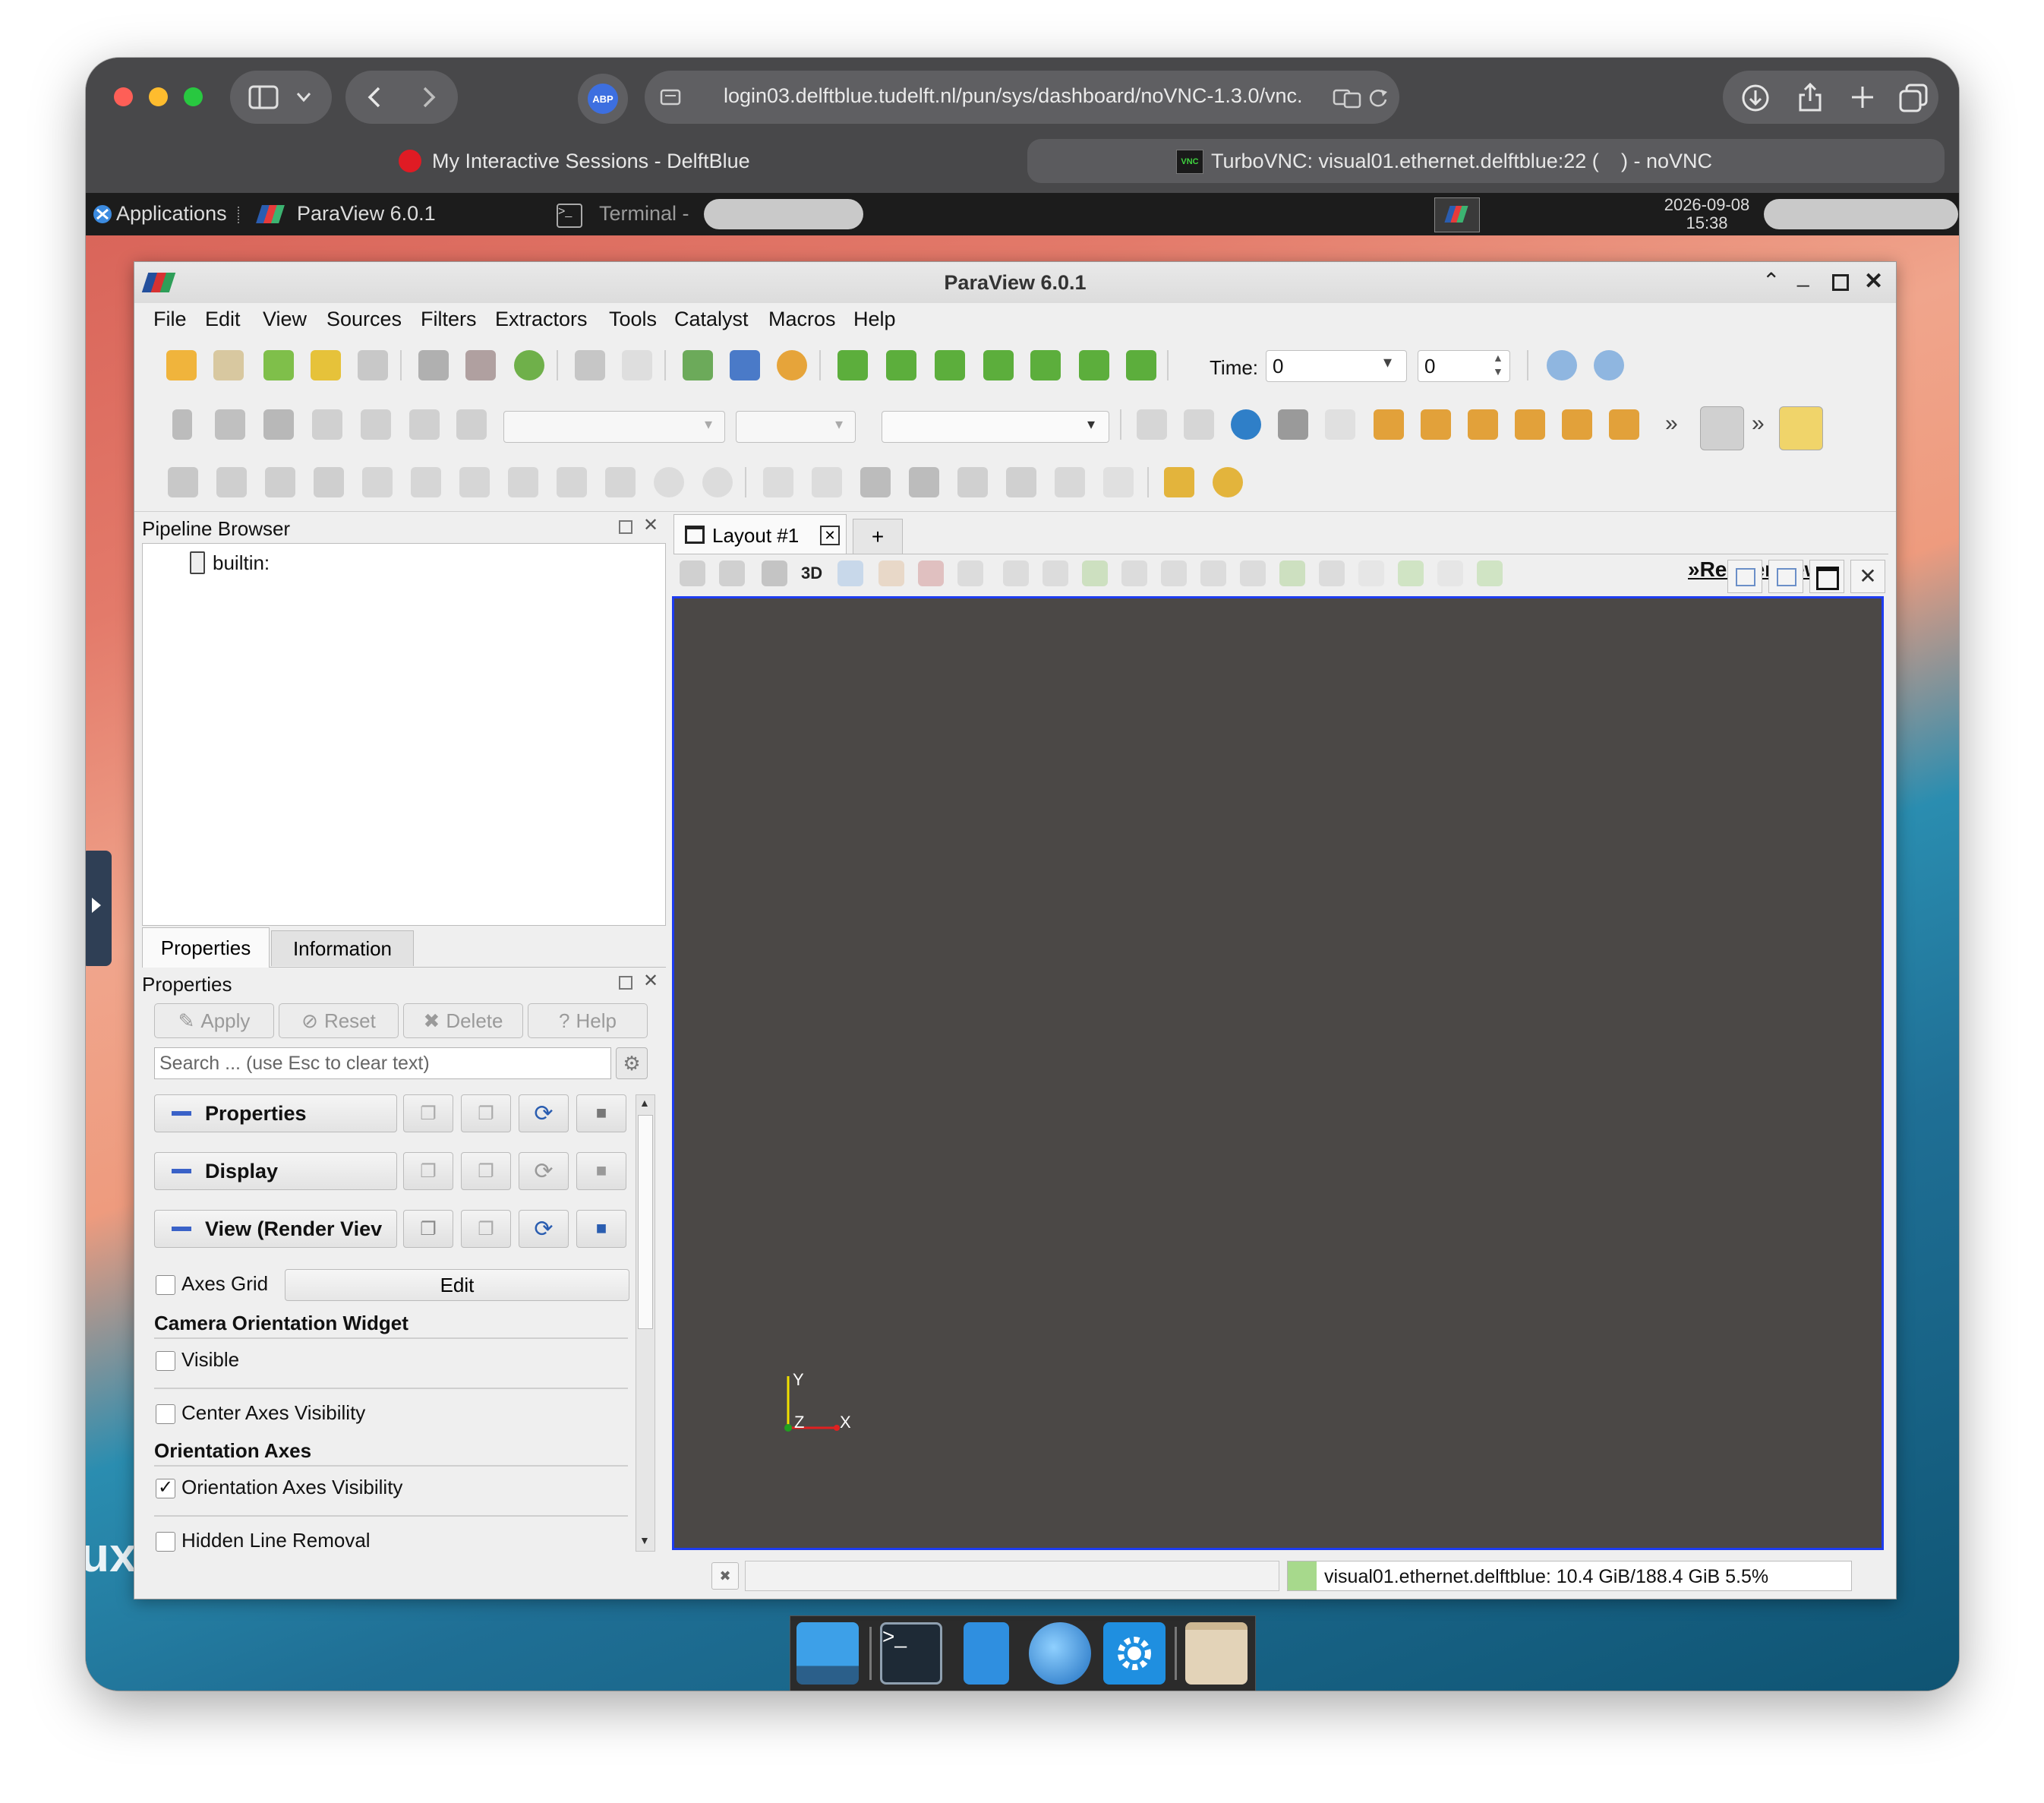 This screenshot has height=1803, width=2044. What do you see at coordinates (644, 1540) in the screenshot?
I see `scroll-down-icon: ▼` at bounding box center [644, 1540].